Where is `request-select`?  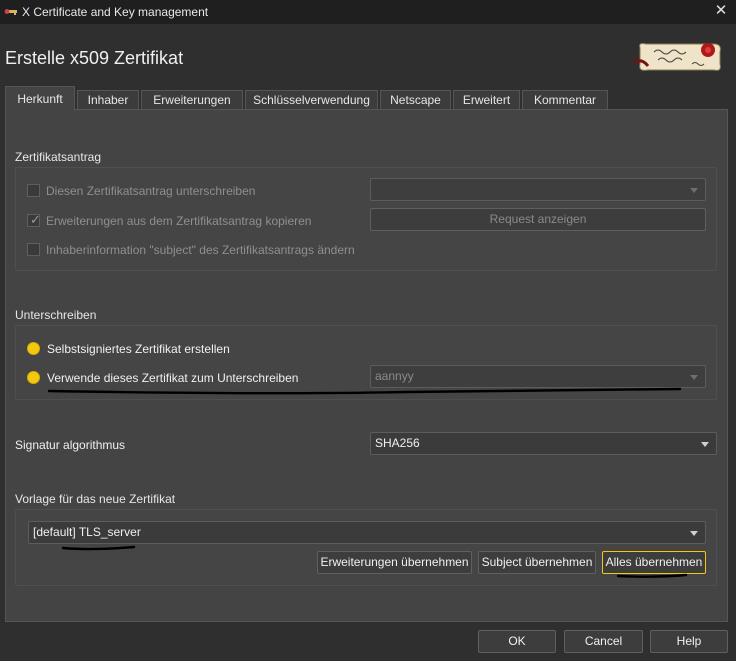 request-select is located at coordinates (538, 189).